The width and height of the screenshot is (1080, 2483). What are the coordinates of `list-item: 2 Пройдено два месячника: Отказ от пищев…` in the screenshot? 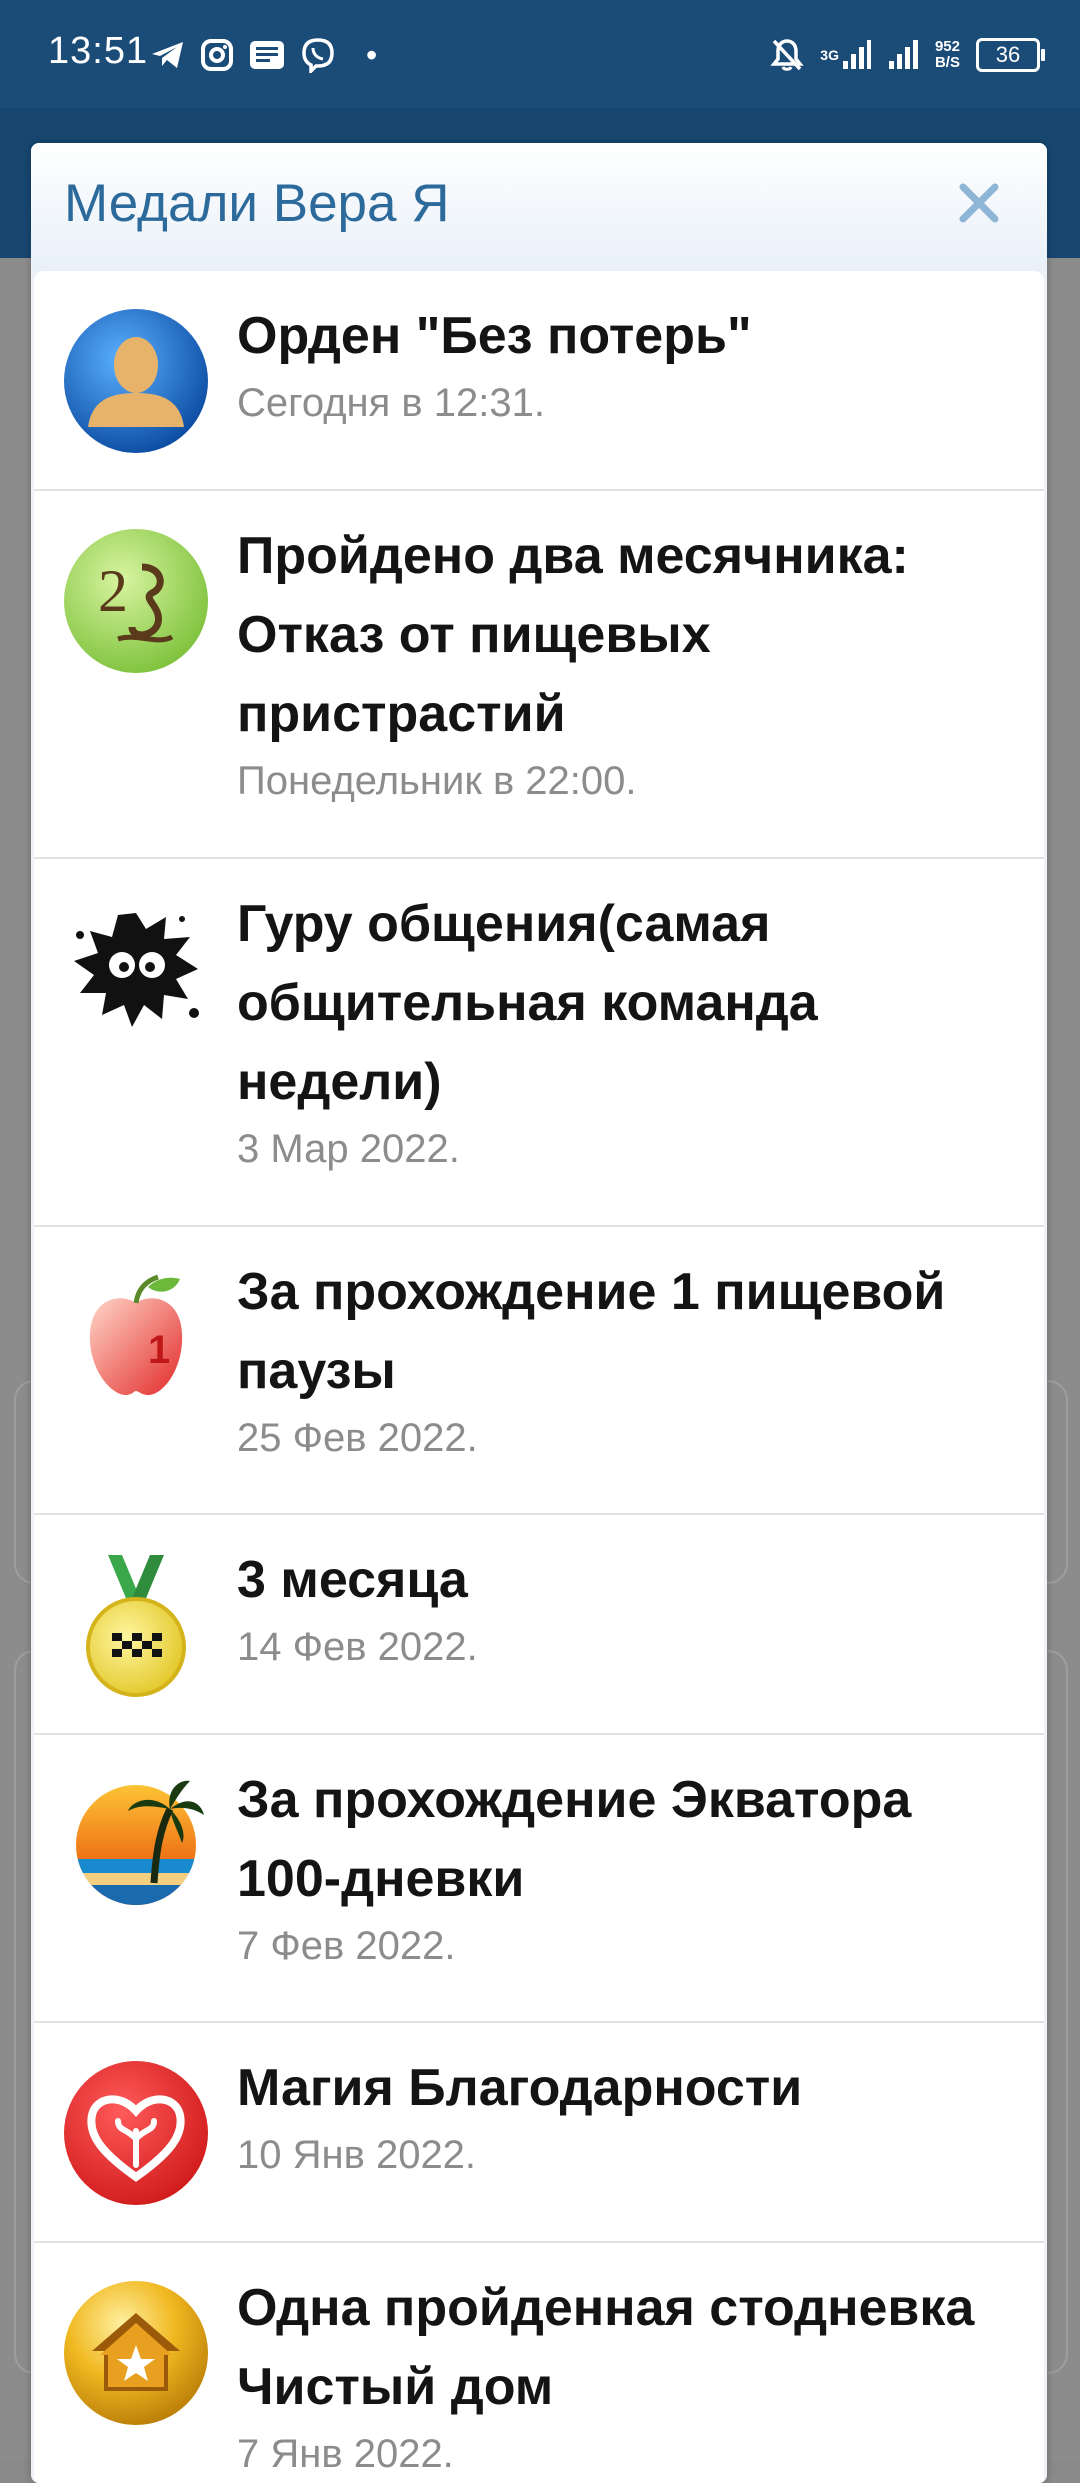 It's located at (539, 675).